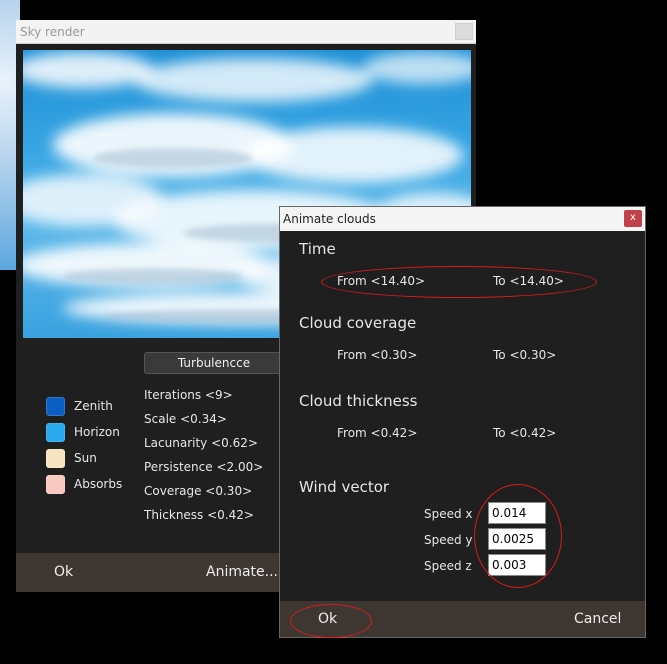 This screenshot has width=667, height=664. Describe the element at coordinates (55, 432) in the screenshot. I see `horizon-color-swatch` at that location.